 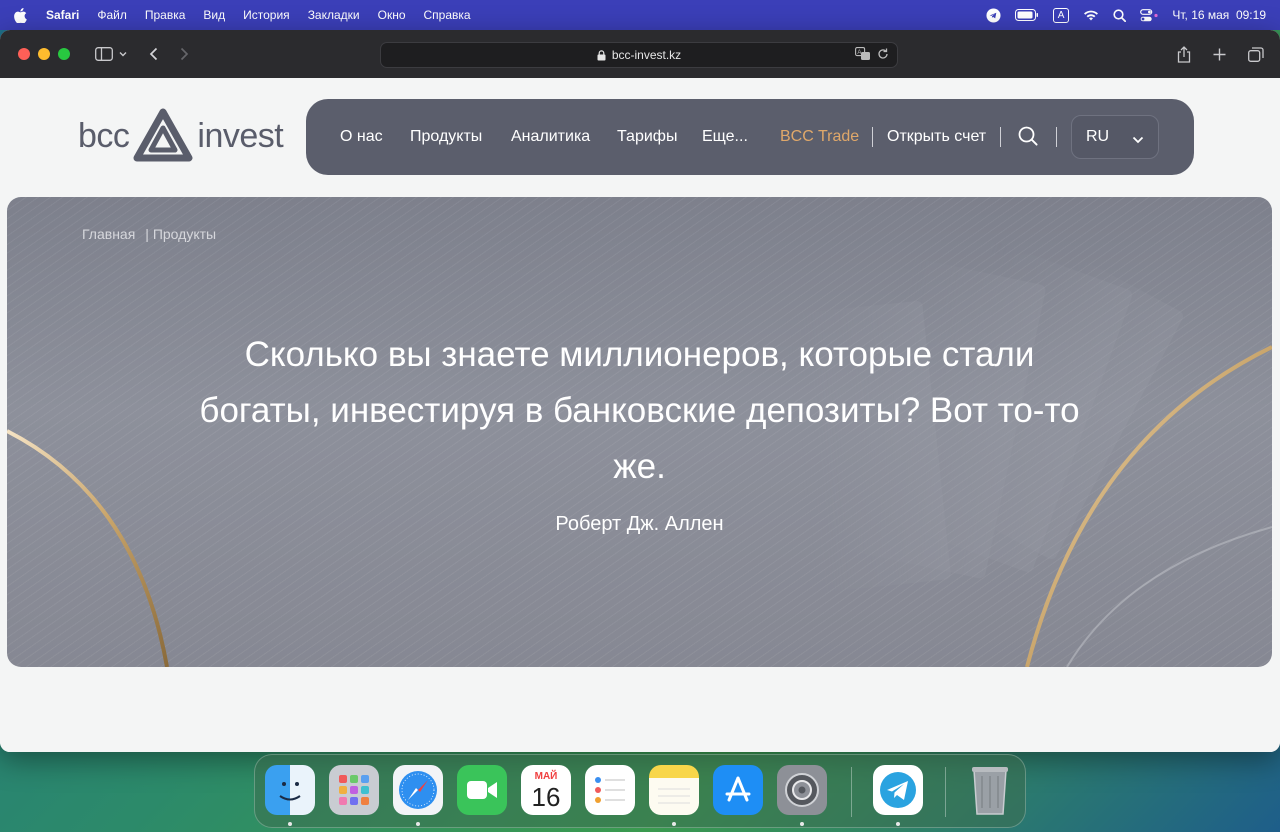 What do you see at coordinates (990, 790) in the screenshot?
I see `trash-icon` at bounding box center [990, 790].